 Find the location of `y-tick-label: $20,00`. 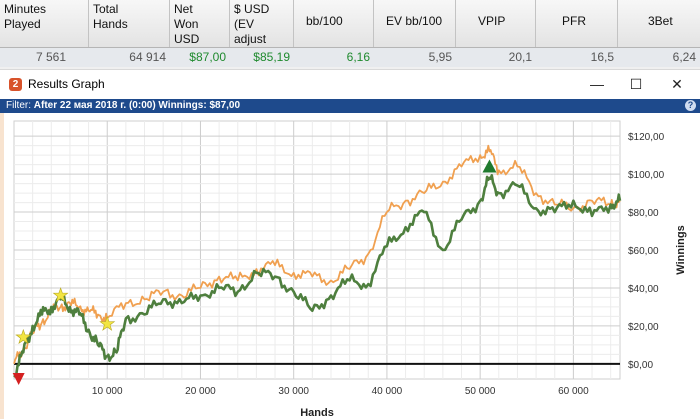

y-tick-label: $20,00 is located at coordinates (643, 327).